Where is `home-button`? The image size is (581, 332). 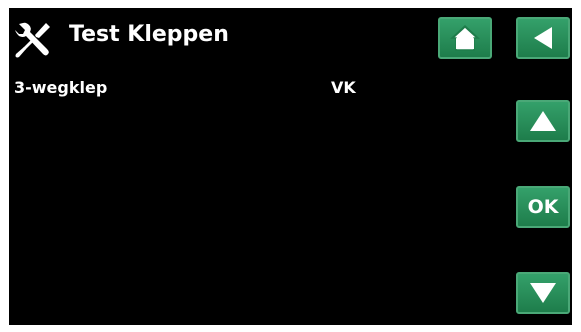 home-button is located at coordinates (465, 38).